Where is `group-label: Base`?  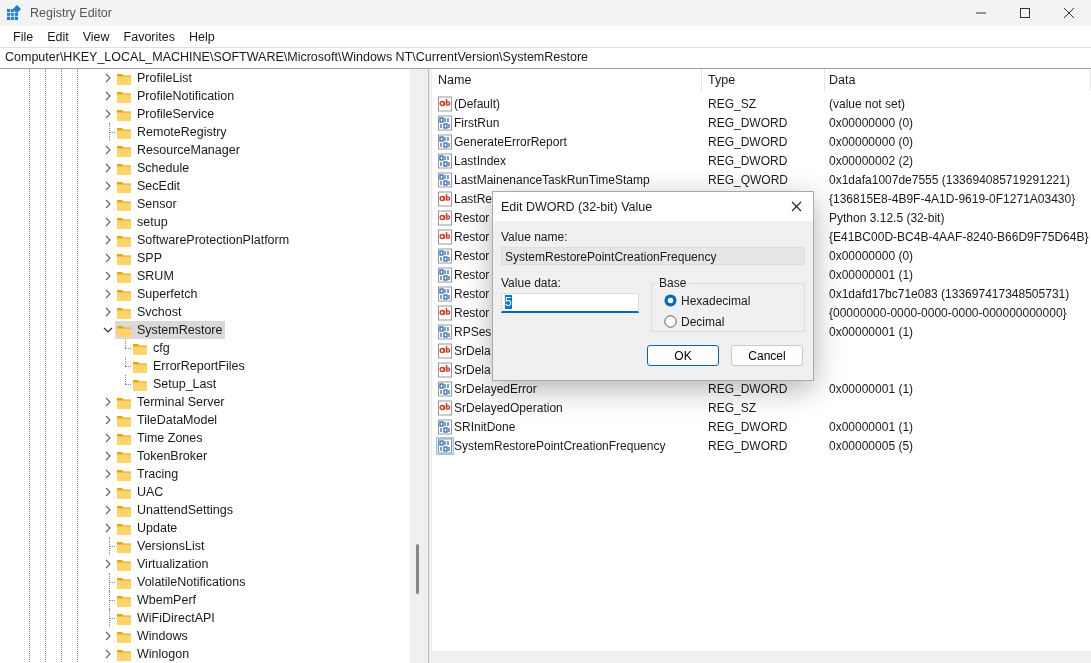
group-label: Base is located at coordinates (673, 283).